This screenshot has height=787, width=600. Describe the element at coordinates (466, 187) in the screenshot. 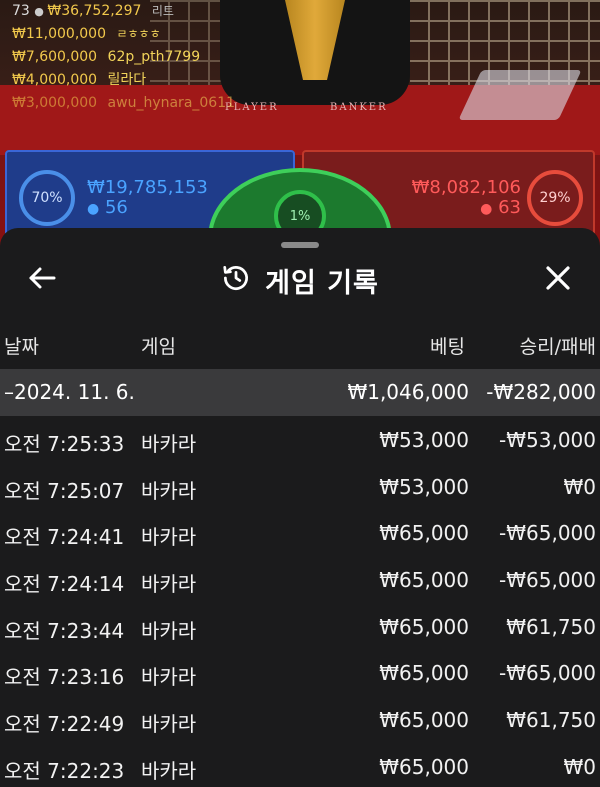

I see `banker-total-amount: ₩8,082,106` at that location.